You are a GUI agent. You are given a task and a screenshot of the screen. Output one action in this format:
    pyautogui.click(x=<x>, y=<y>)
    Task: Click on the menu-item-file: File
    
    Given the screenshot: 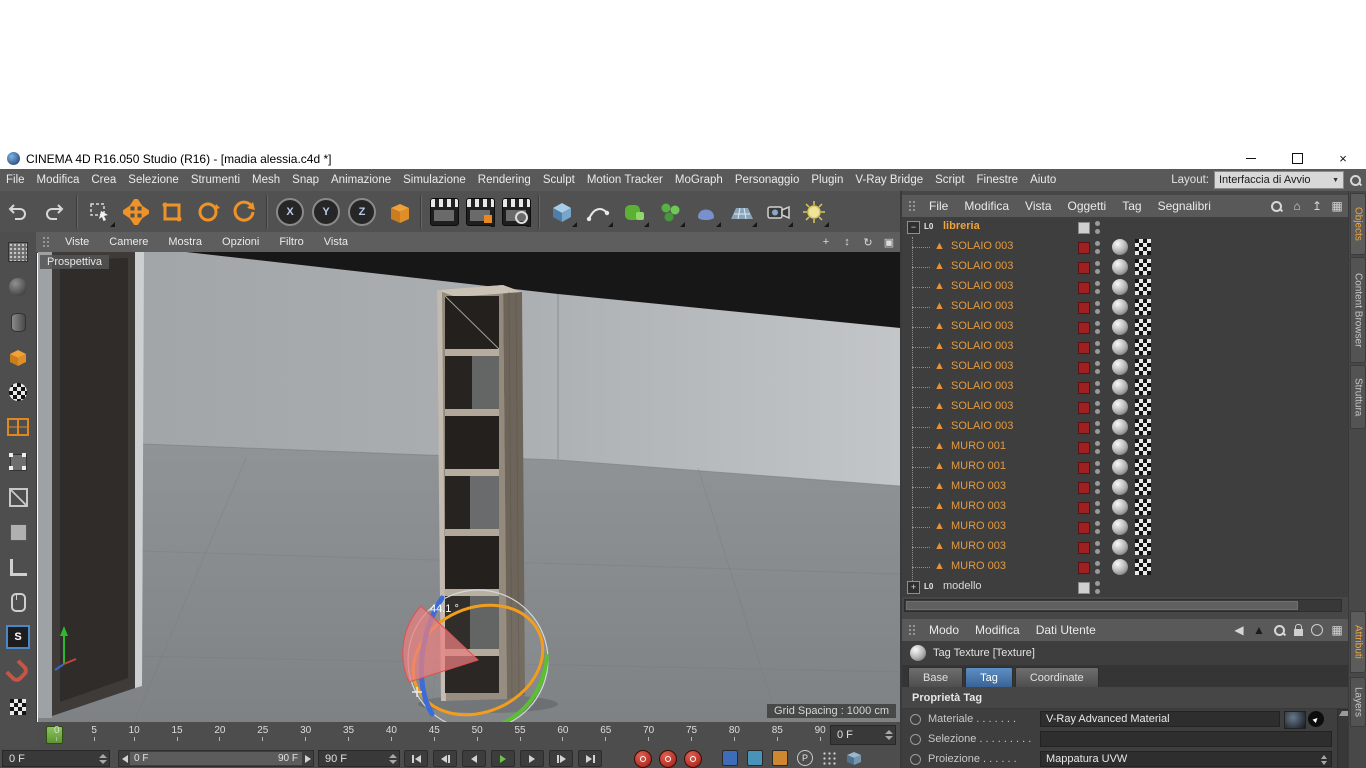 What is the action you would take?
    pyautogui.click(x=15, y=180)
    